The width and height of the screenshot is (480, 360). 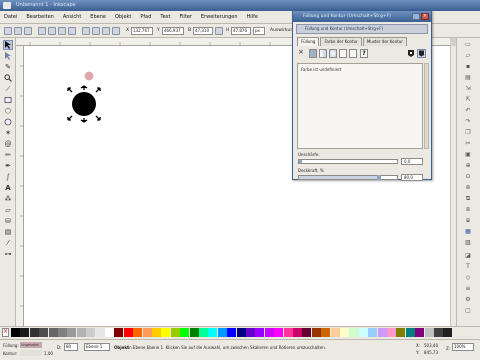 I want to click on export-icon: ⇱, so click(x=468, y=99).